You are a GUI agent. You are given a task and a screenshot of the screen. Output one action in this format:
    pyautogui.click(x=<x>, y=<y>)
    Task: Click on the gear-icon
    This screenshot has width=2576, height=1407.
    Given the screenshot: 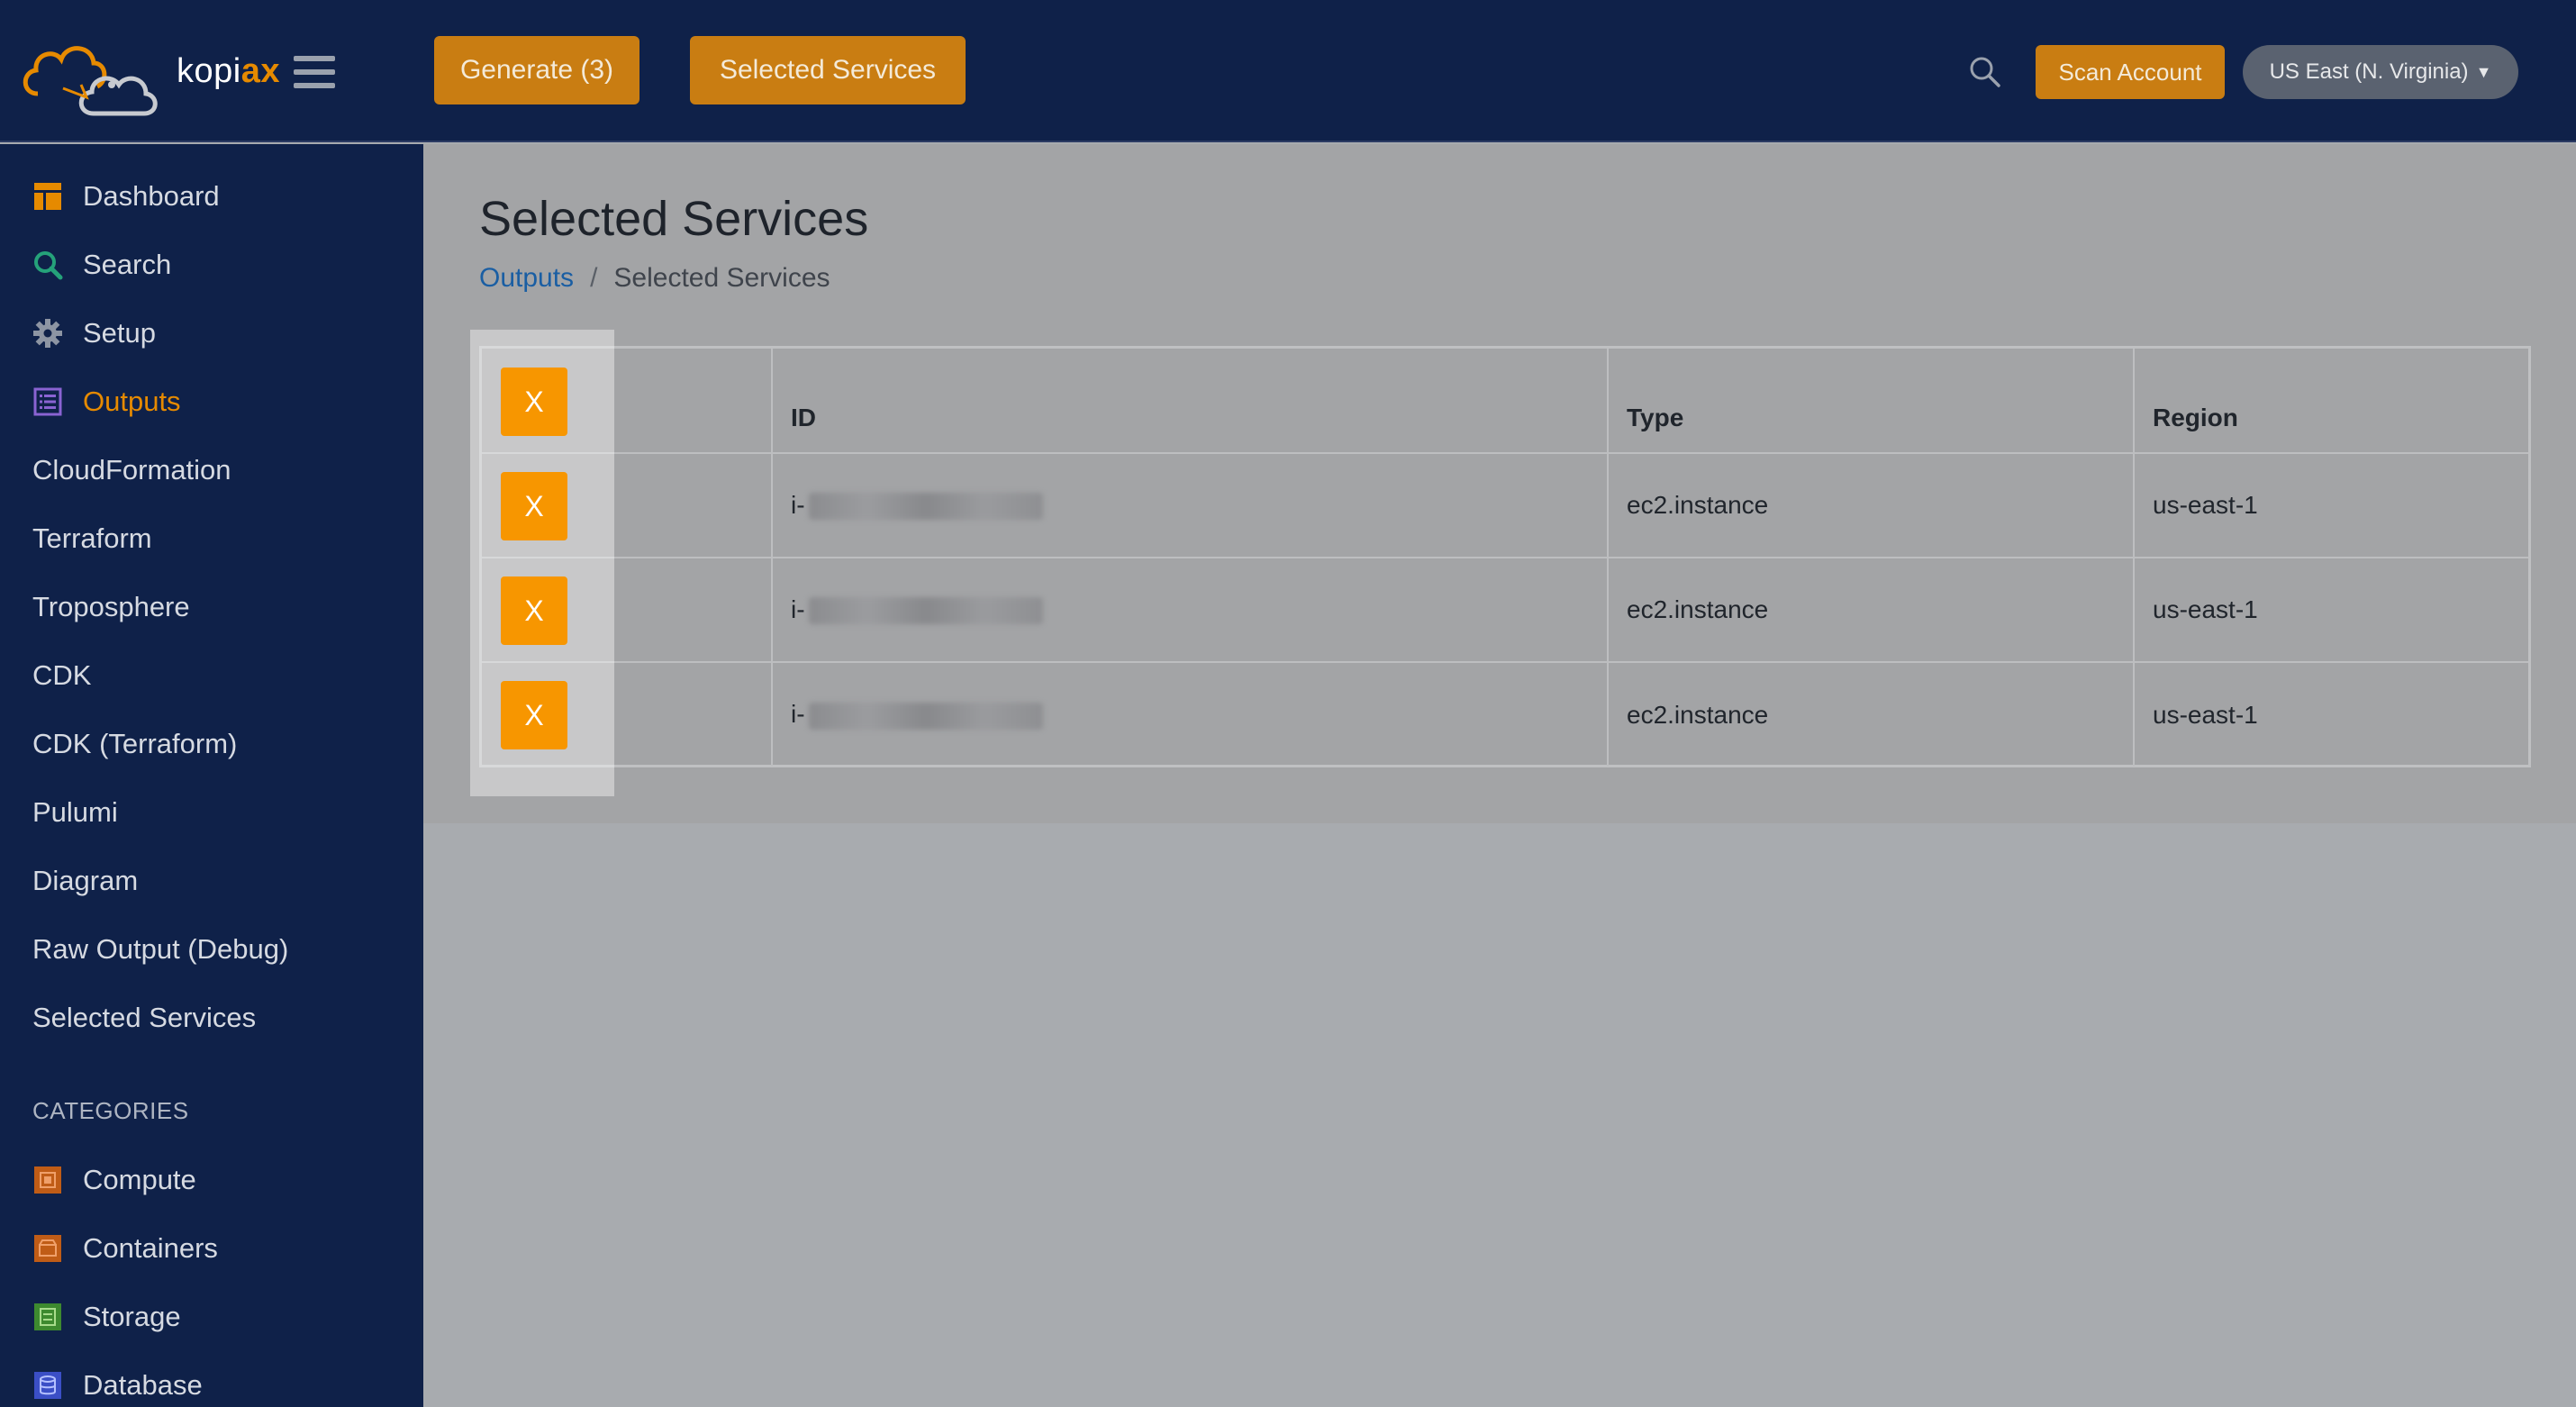 What is the action you would take?
    pyautogui.click(x=47, y=333)
    